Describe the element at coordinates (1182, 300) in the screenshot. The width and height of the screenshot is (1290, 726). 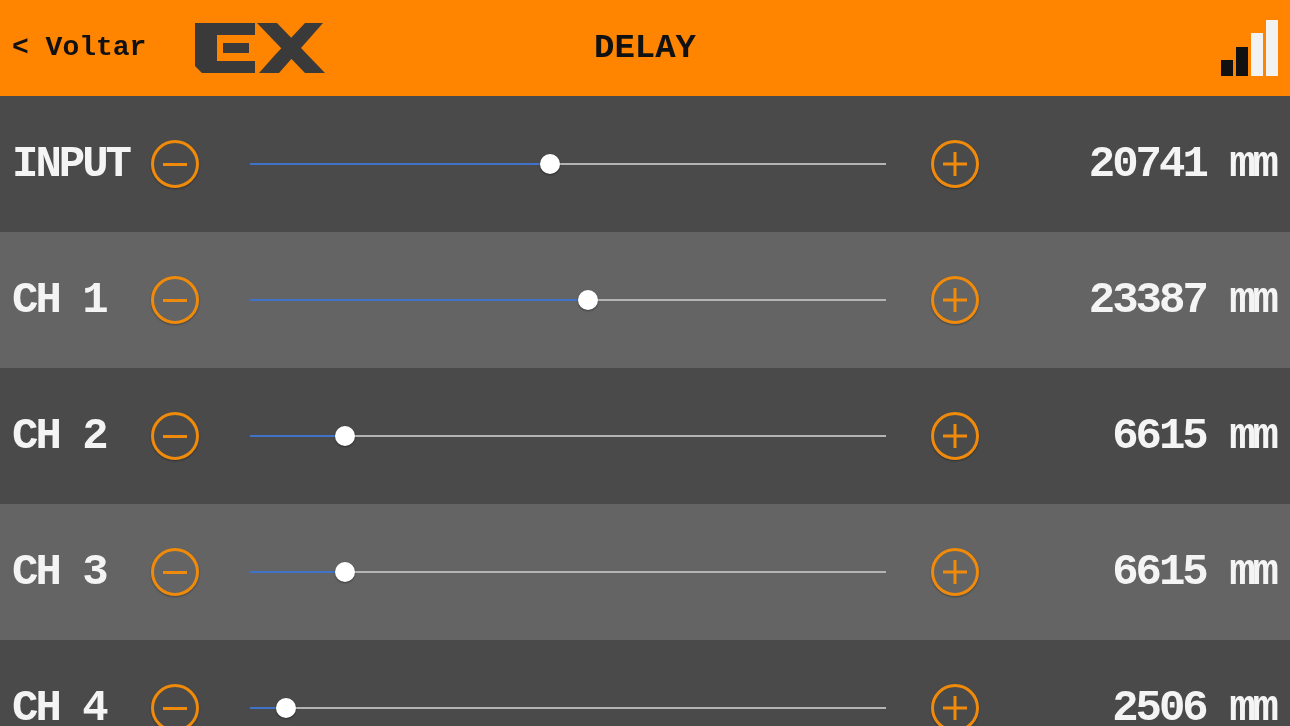
I see `delay-value: 23387 mm` at that location.